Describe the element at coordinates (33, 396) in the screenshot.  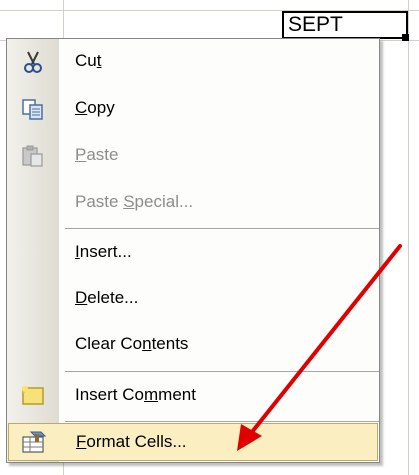
I see `comment-icon` at that location.